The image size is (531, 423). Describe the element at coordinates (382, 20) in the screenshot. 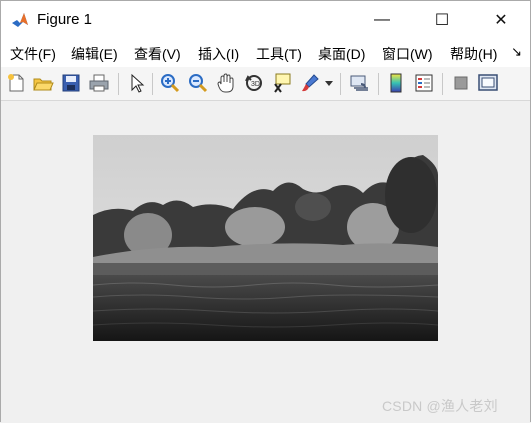

I see `minimize-button: —` at that location.